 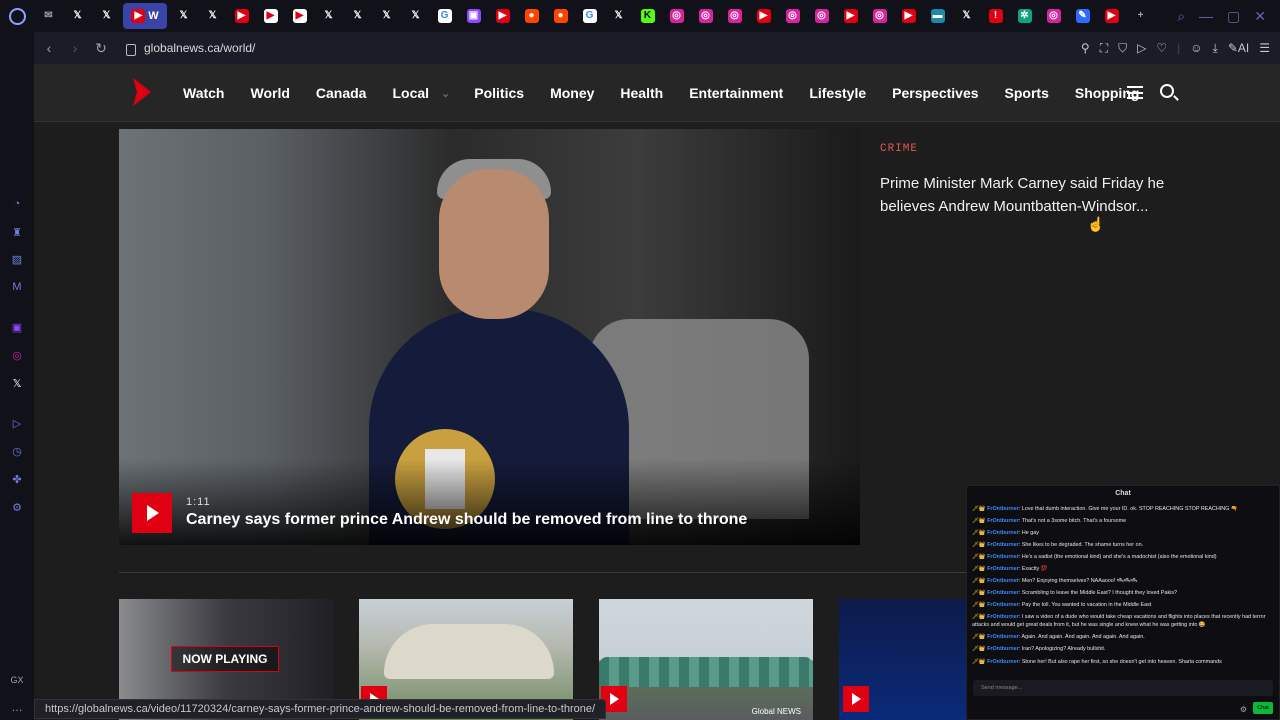 I want to click on twitch-icon: ▣, so click(x=17, y=327).